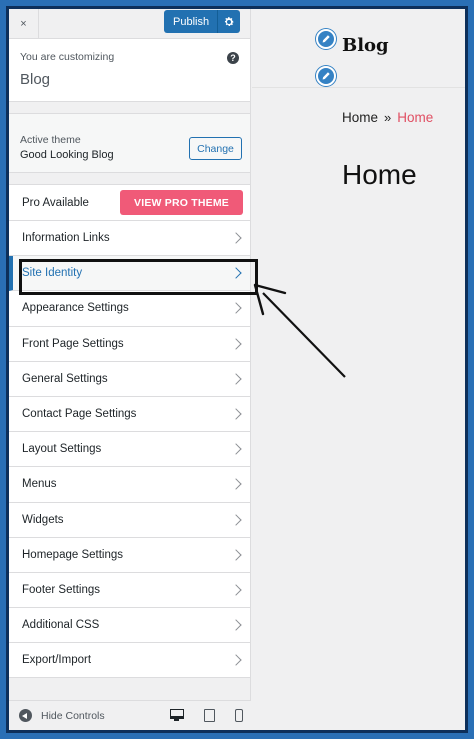 This screenshot has width=474, height=739. What do you see at coordinates (304, 335) in the screenshot?
I see `annotation-arrow-line` at bounding box center [304, 335].